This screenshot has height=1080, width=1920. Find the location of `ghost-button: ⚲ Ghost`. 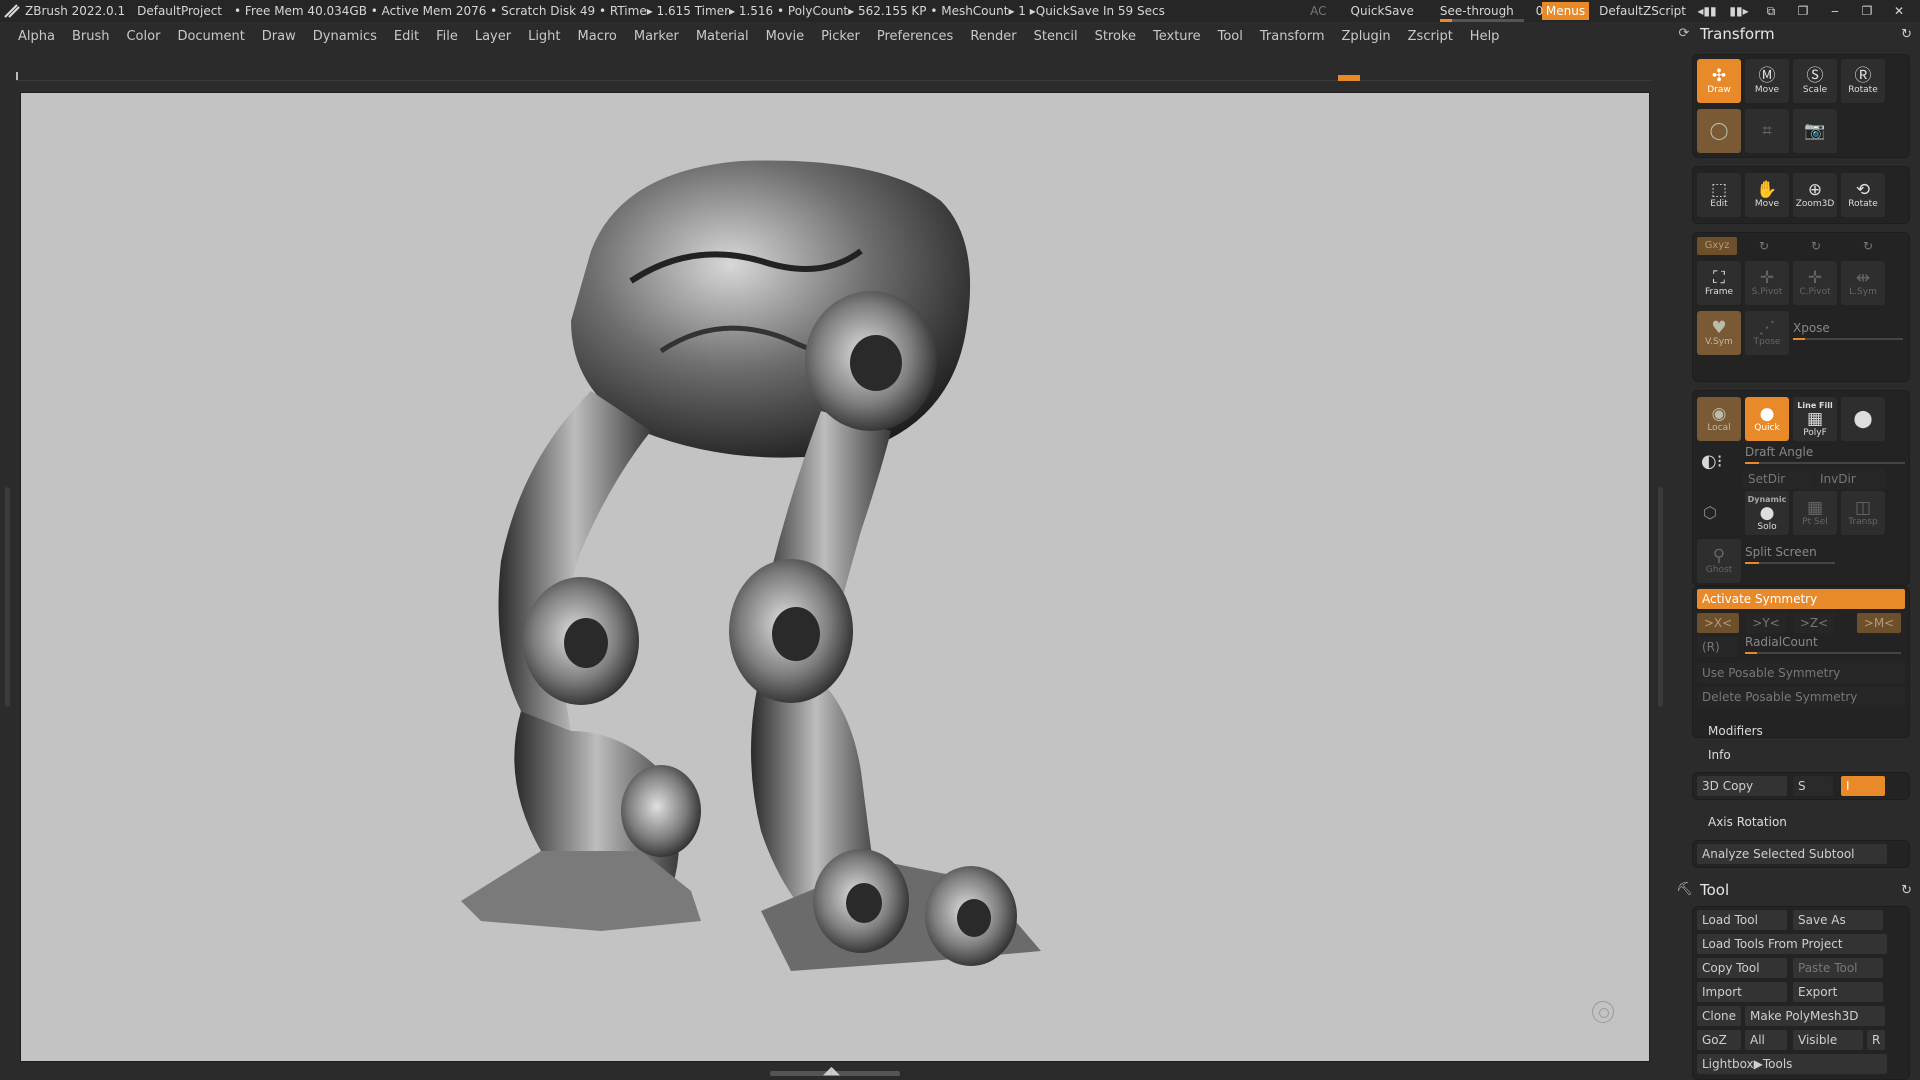

ghost-button: ⚲ Ghost is located at coordinates (1719, 561).